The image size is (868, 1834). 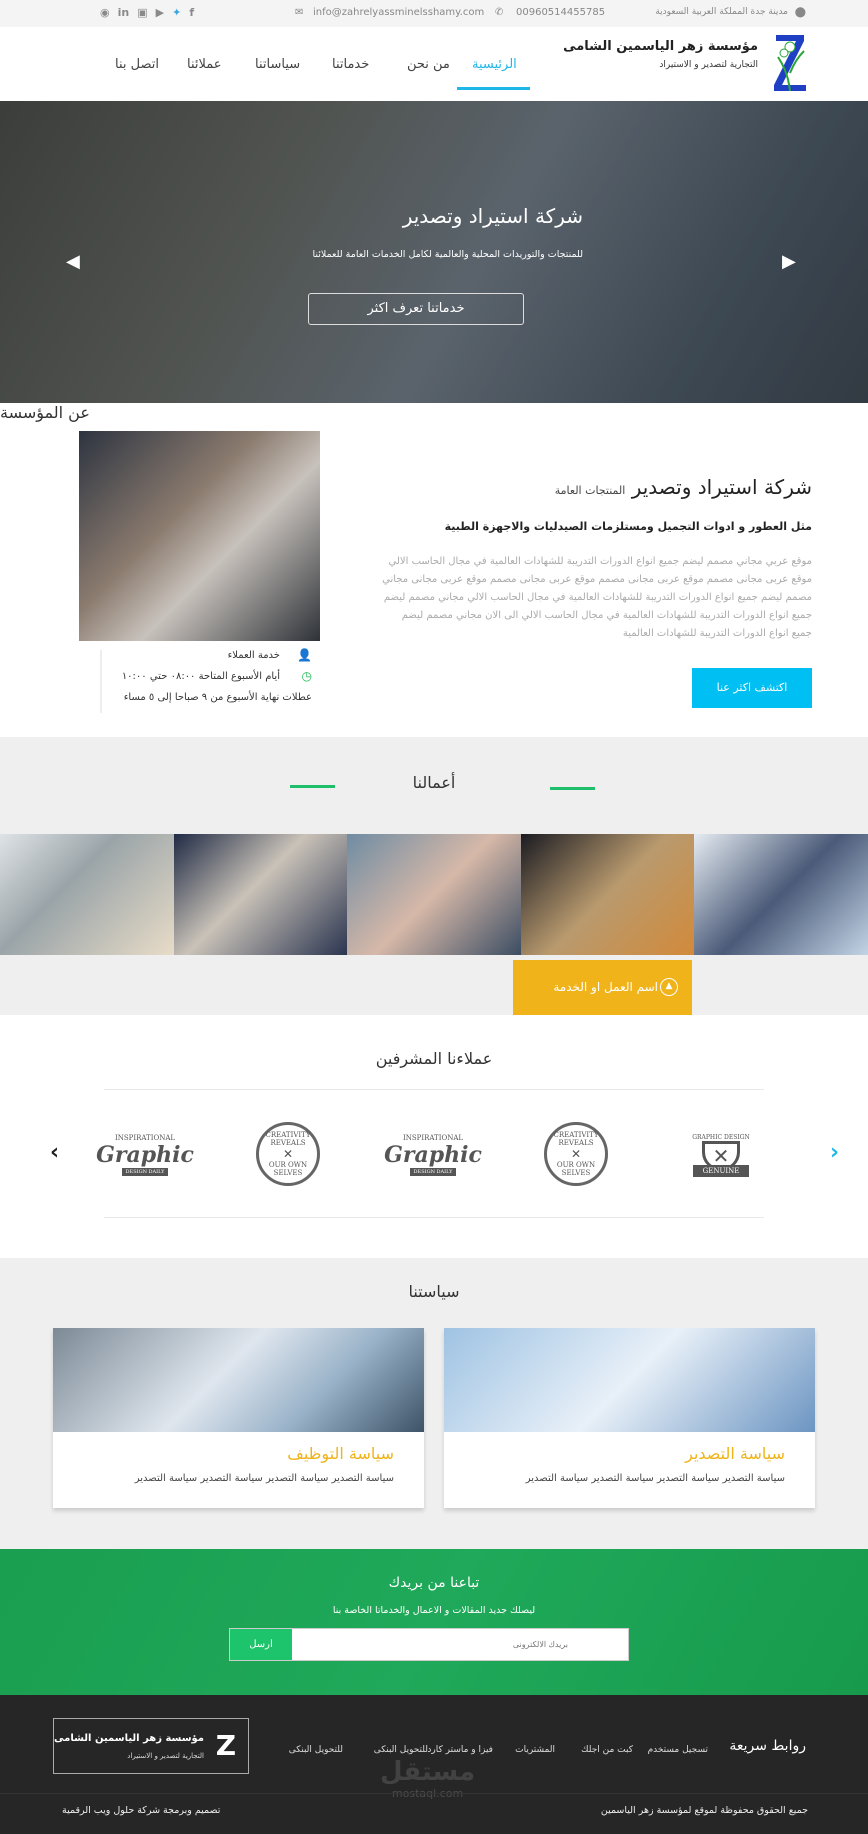 I want to click on footer-logo-subtitle: التجارية لتصدير و الاستيراد, so click(x=165, y=1756).